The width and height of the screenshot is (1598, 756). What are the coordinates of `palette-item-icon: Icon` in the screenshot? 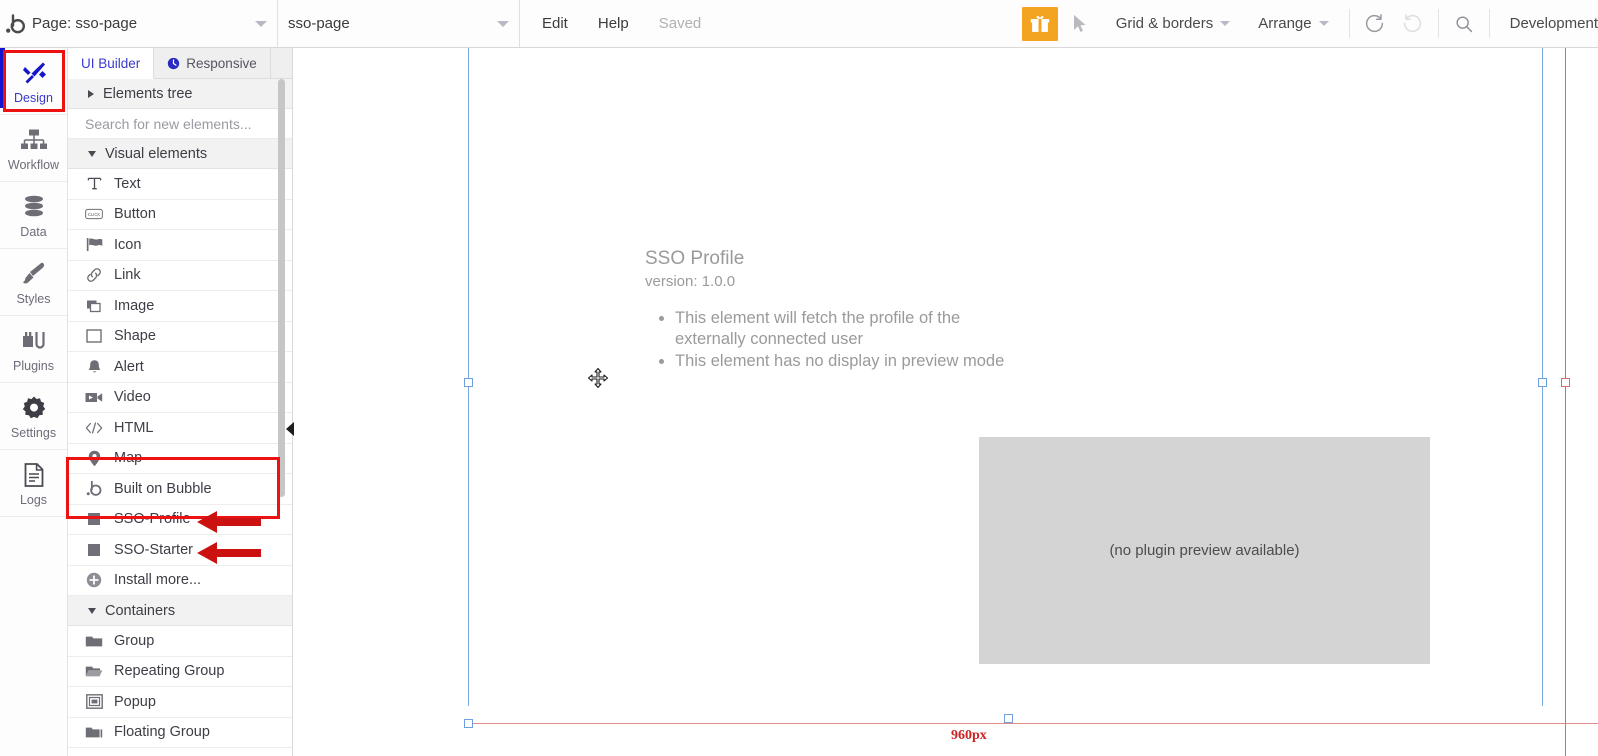 It's located at (180, 245).